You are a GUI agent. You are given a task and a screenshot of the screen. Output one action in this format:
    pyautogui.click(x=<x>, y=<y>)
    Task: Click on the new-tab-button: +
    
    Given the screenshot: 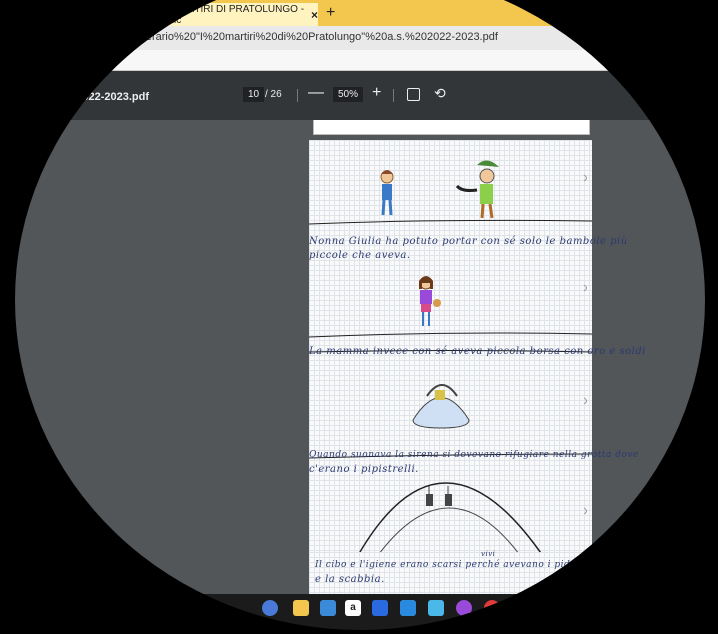 What is the action you would take?
    pyautogui.click(x=330, y=13)
    